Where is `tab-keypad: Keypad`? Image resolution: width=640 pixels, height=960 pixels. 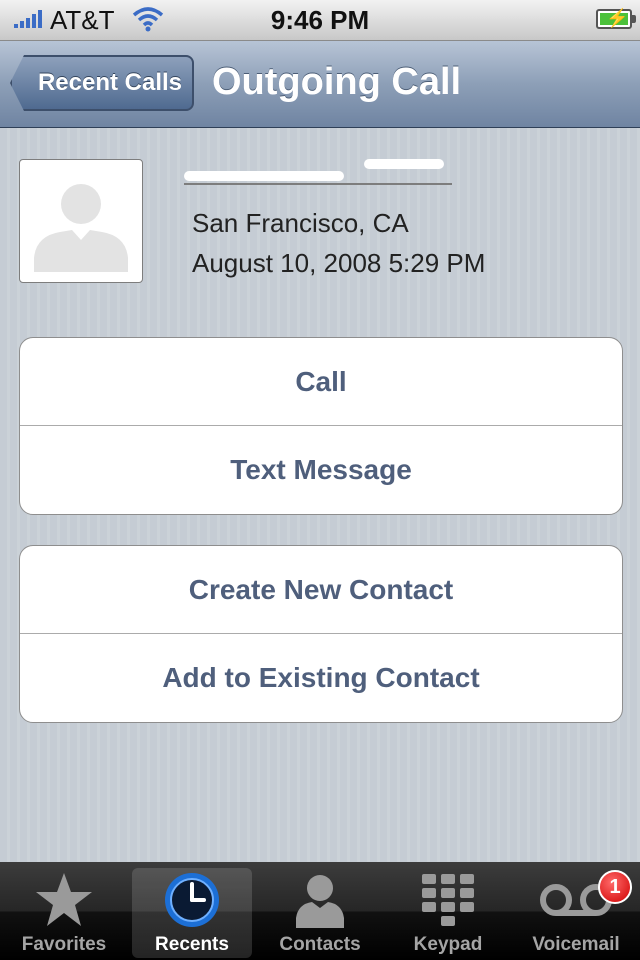
tab-keypad: Keypad is located at coordinates (448, 911).